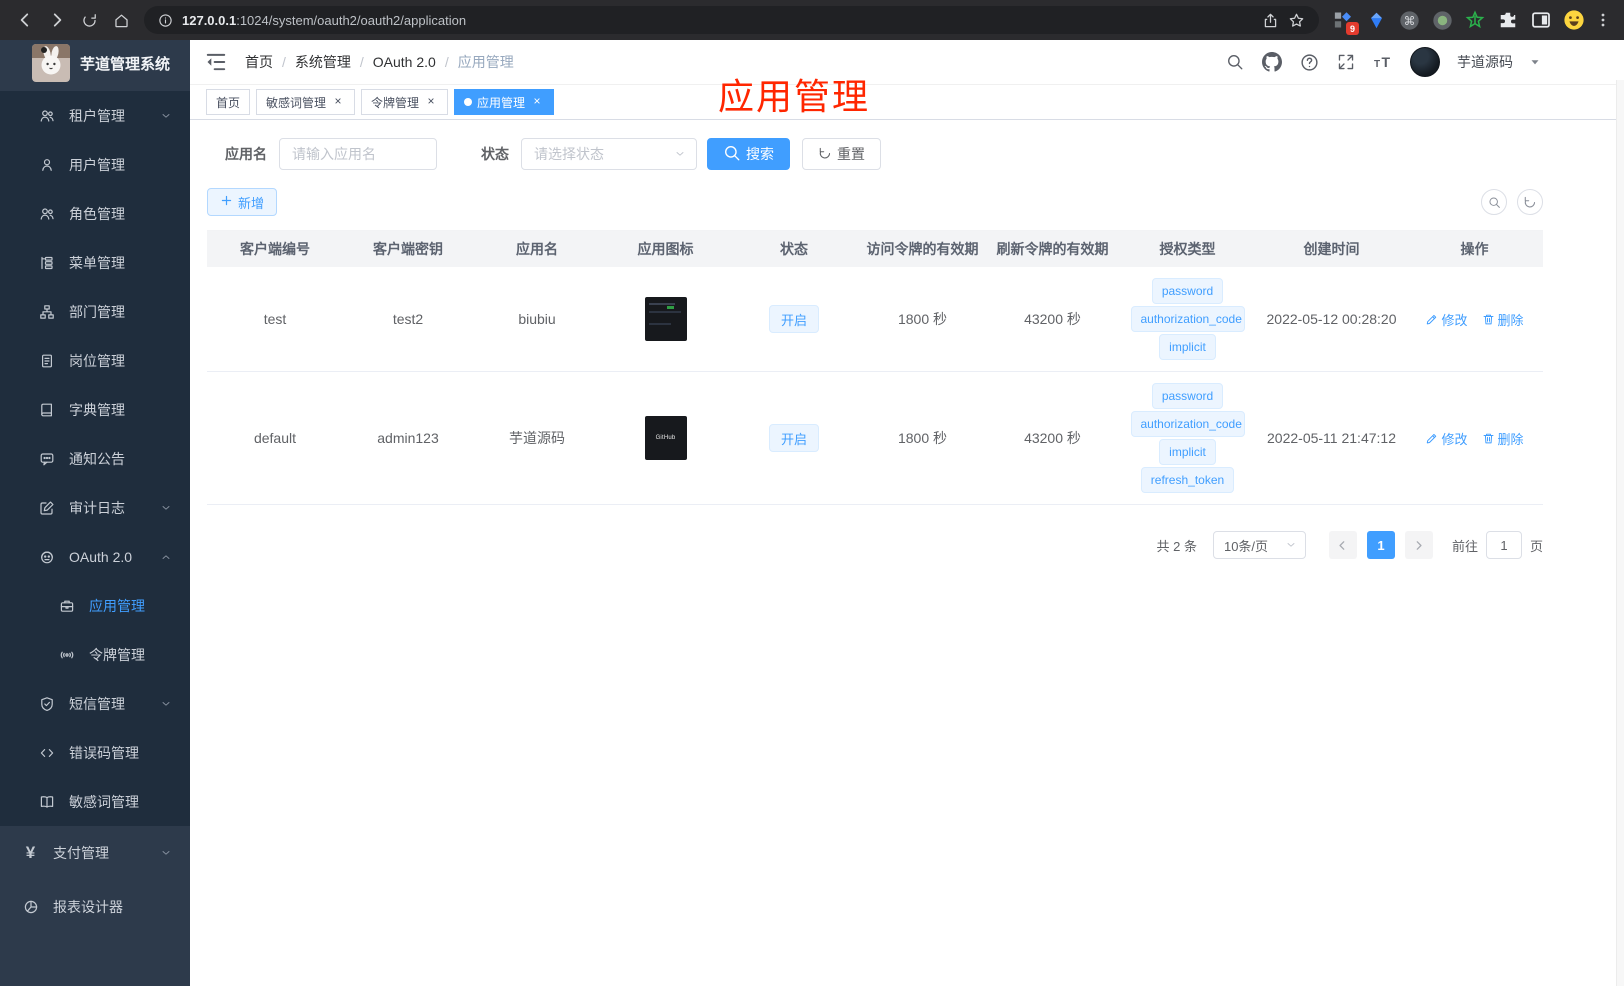 The height and width of the screenshot is (986, 1624). I want to click on app-logo-row: 芋道管理系统, so click(95, 63).